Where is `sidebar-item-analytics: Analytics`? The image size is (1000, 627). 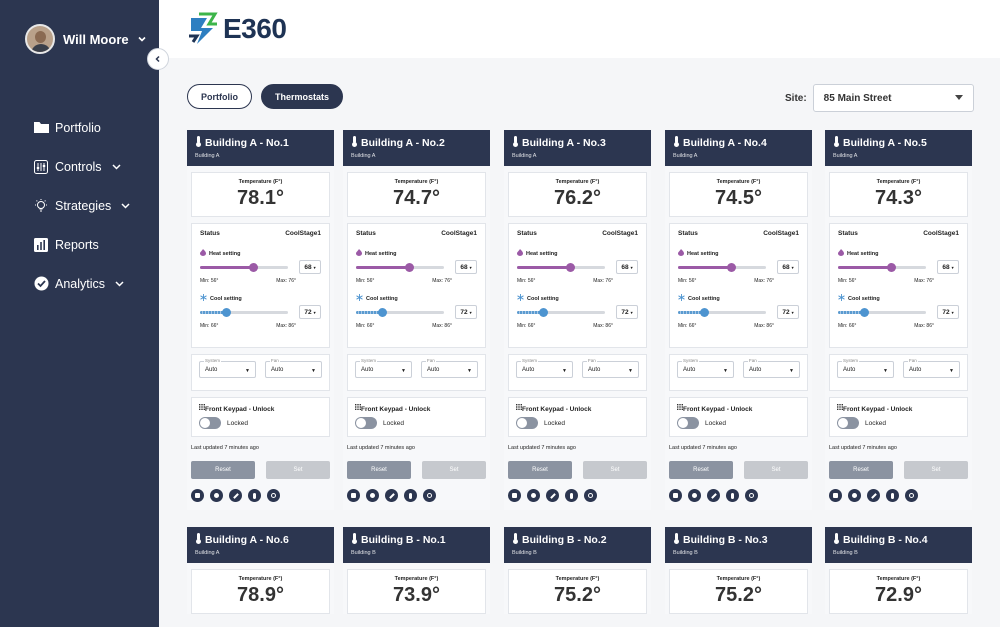
sidebar-item-analytics: Analytics is located at coordinates (81, 283).